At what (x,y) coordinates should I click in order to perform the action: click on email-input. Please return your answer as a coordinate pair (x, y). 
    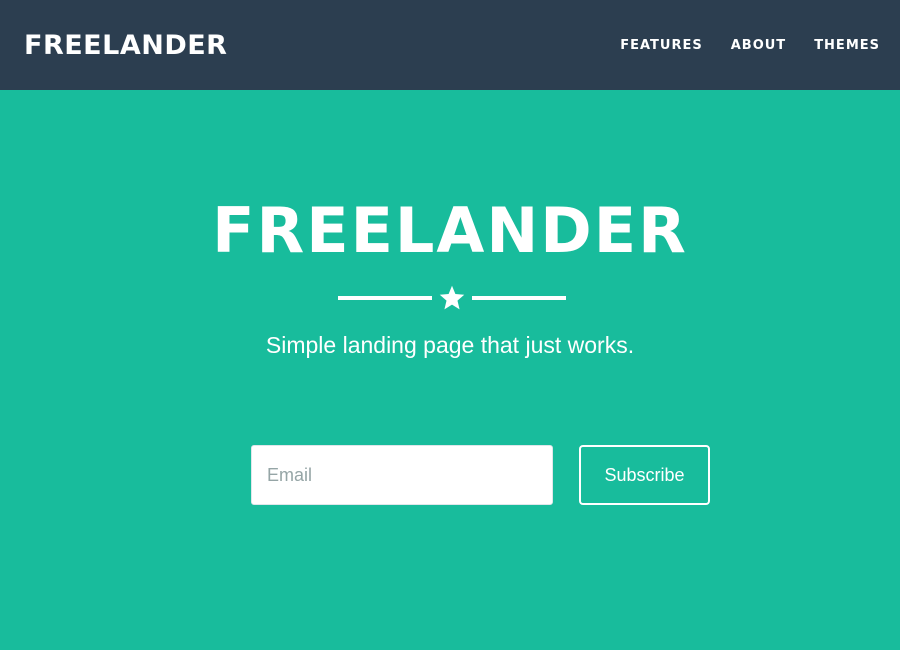
    Looking at the image, I should click on (402, 475).